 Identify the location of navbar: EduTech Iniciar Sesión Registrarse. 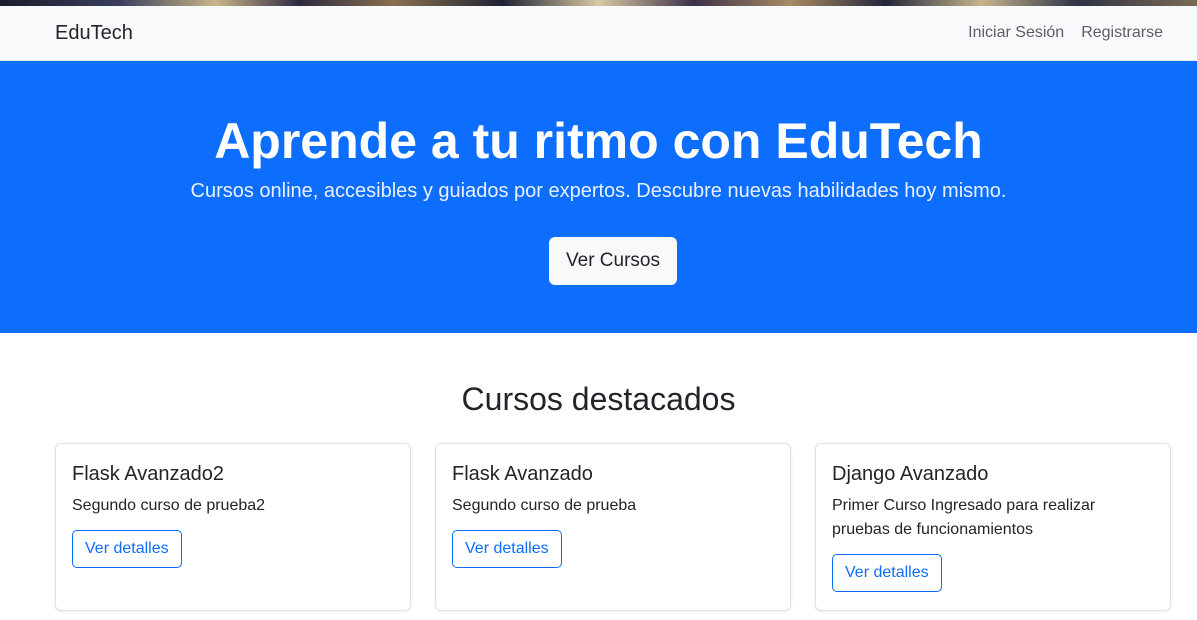
(598, 33).